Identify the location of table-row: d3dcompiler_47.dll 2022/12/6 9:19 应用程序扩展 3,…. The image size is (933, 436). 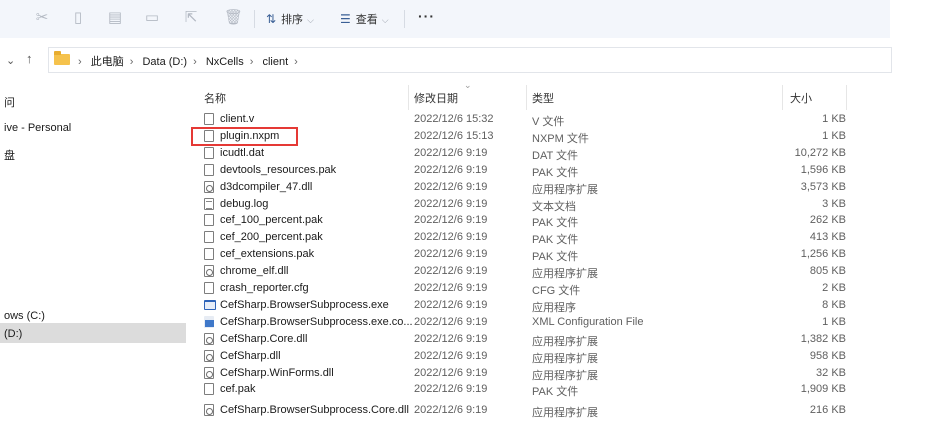
(540, 187).